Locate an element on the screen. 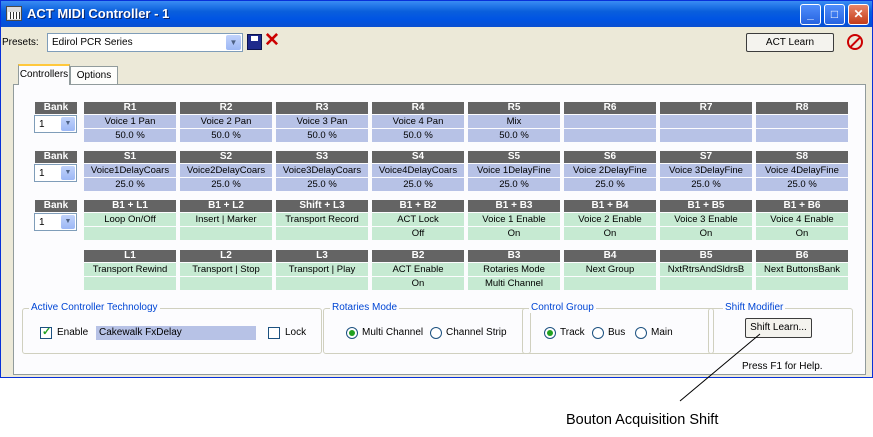  callout-label: Bouton Acquisition Shift is located at coordinates (642, 420).